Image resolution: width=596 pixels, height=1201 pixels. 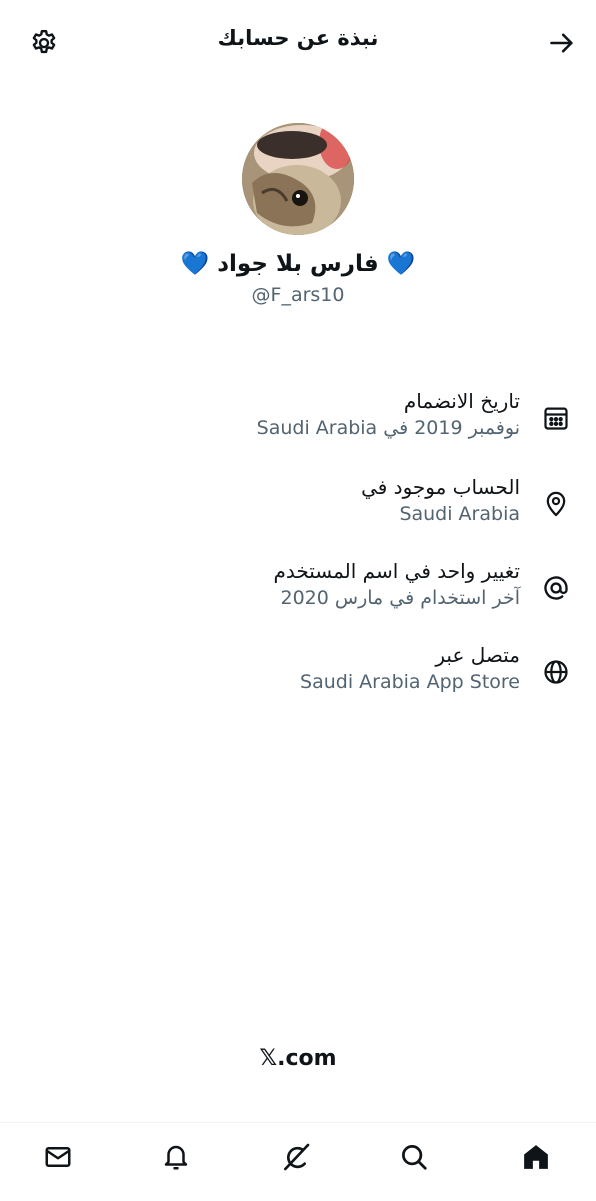 I want to click on bottom-nav, so click(x=298, y=1161).